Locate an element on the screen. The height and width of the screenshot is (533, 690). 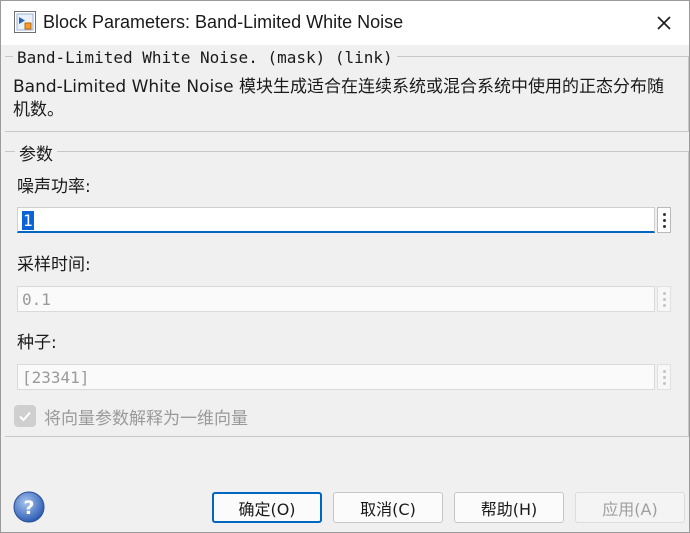
description-legend: Band-Limited White Noise. (mask) (link) is located at coordinates (205, 57).